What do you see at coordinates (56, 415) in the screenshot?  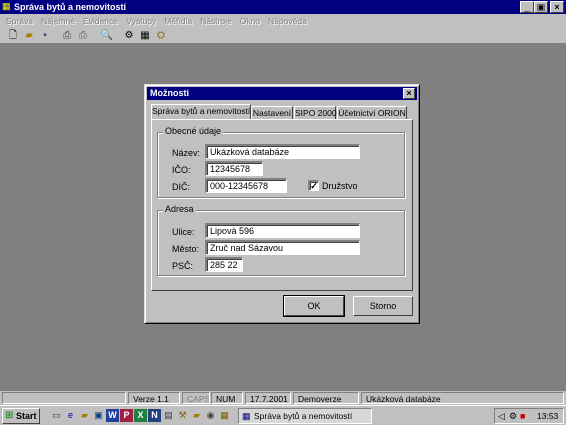 I see `desktop-icon: ▭` at bounding box center [56, 415].